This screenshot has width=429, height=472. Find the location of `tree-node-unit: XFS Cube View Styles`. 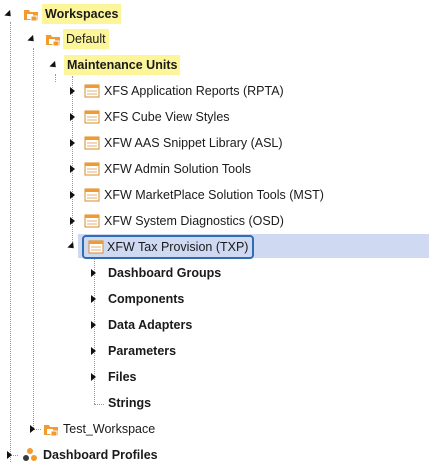

tree-node-unit: XFS Cube View Styles is located at coordinates (214, 117).